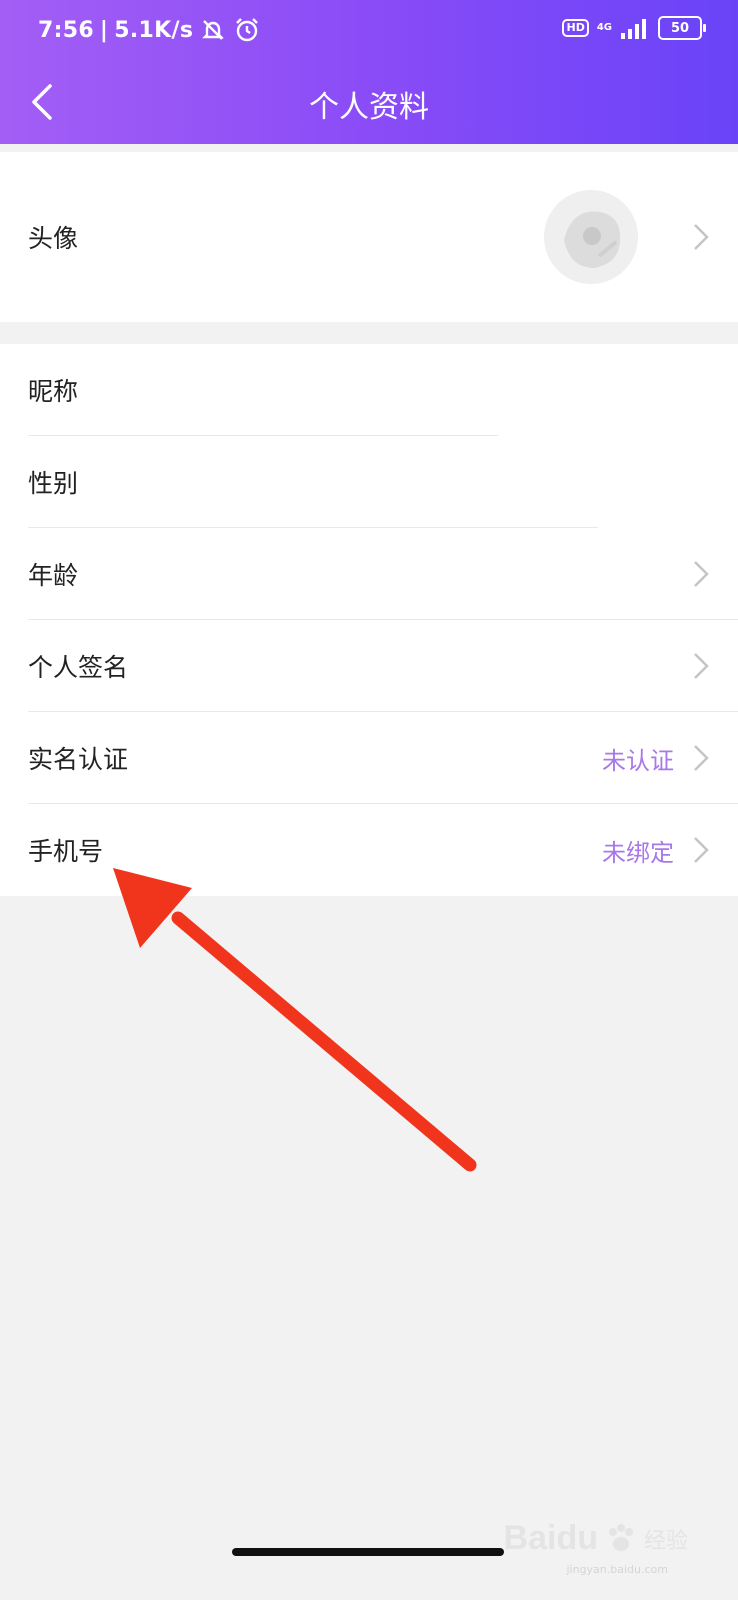 This screenshot has height=1600, width=738. I want to click on status-bar: 7:56 | 5.1K/s HD 4G 50, so click(369, 32).